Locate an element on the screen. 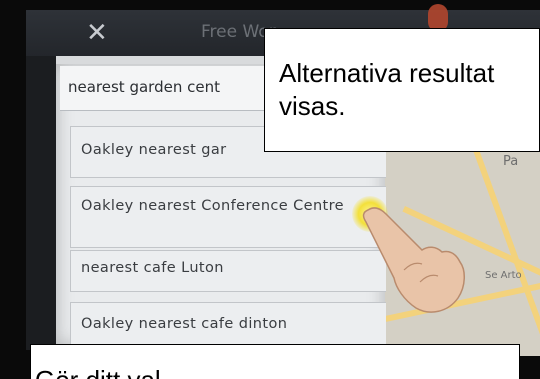 The height and width of the screenshot is (379, 540). caption-bottom: Gör ditt val is located at coordinates (275, 361).